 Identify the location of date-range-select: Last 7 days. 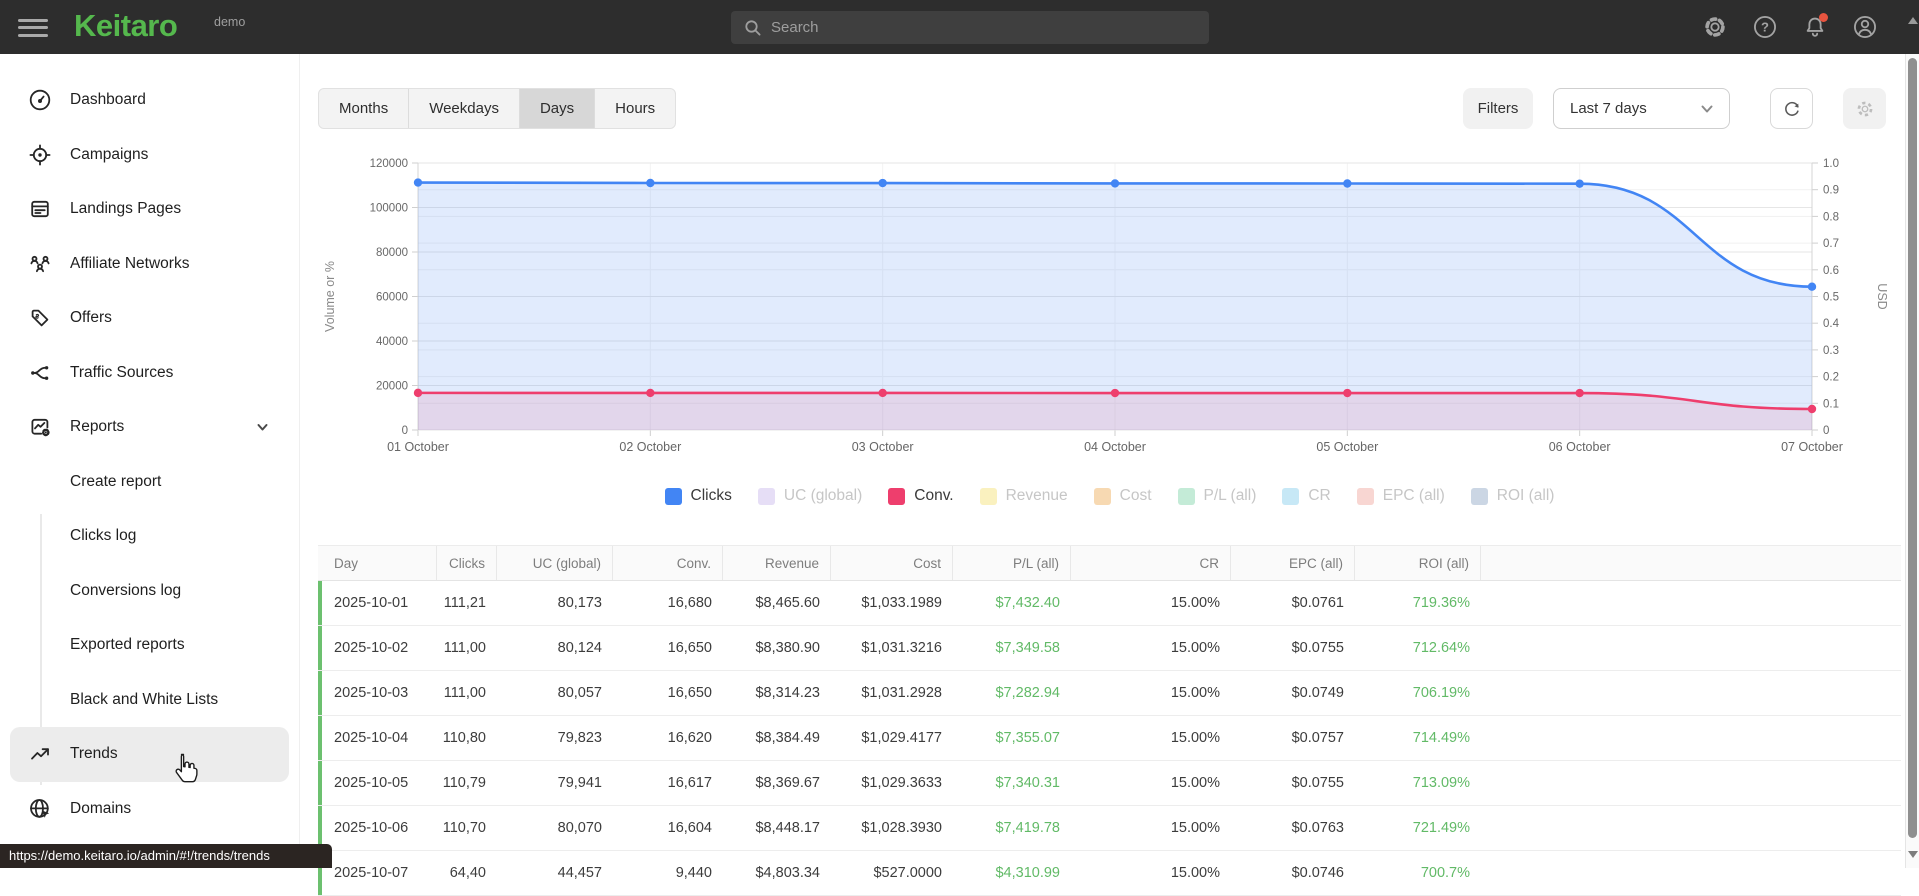
(1641, 108).